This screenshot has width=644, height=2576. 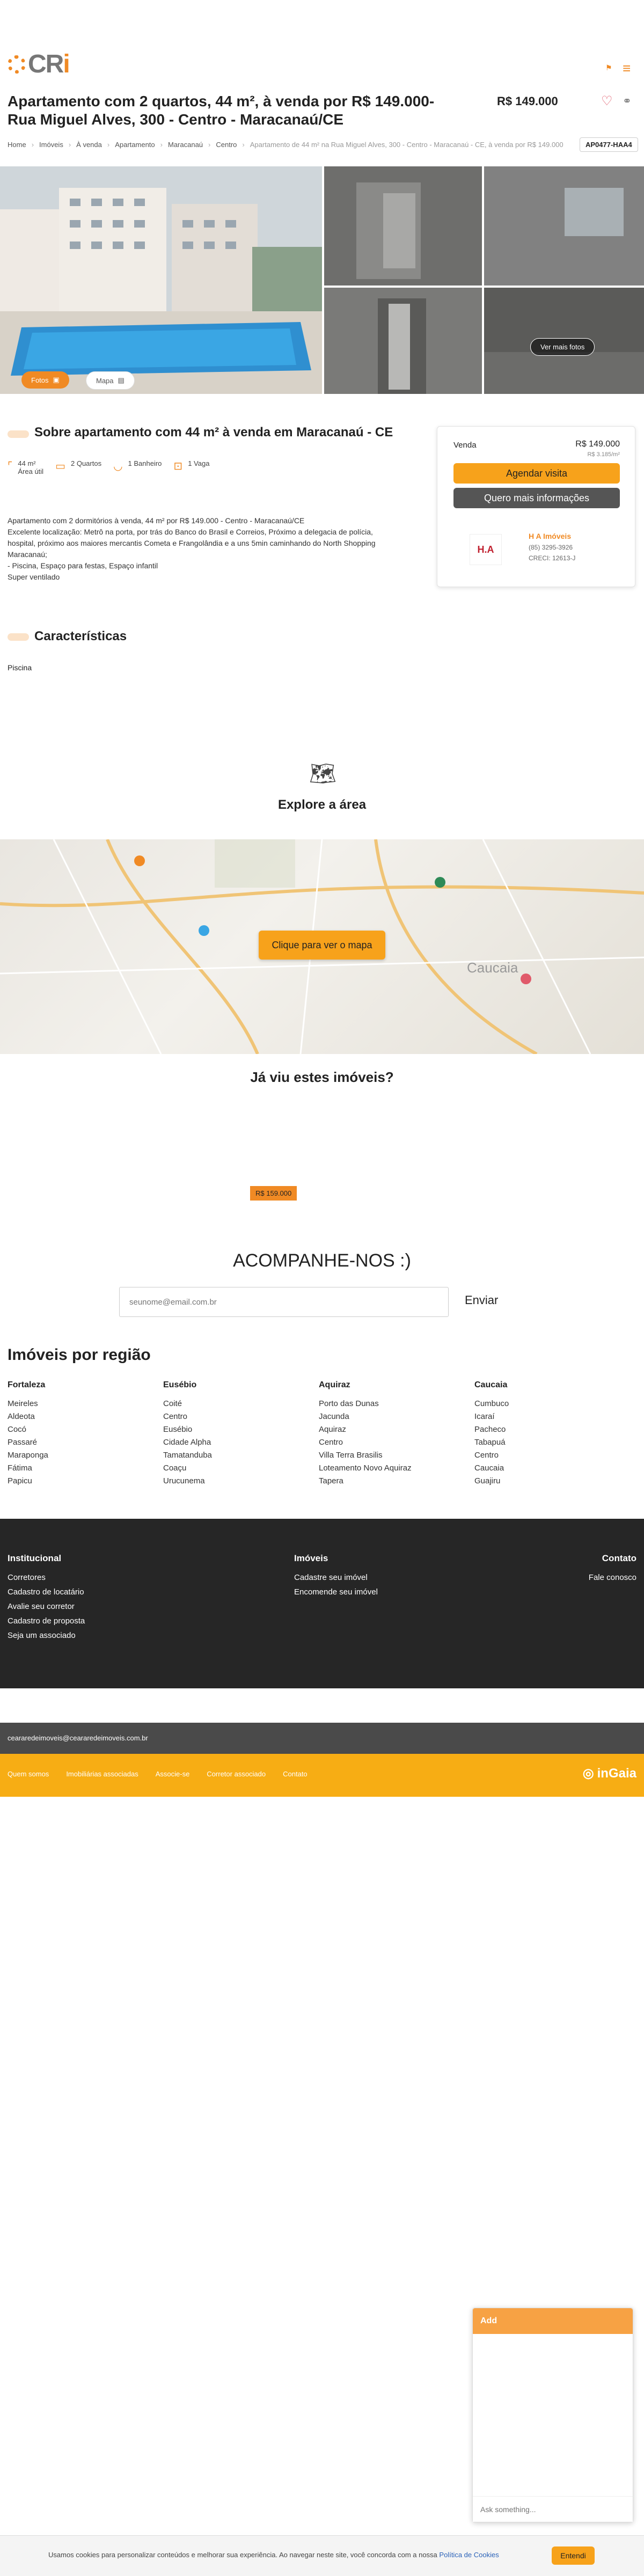 What do you see at coordinates (241, 1468) in the screenshot?
I see `region-link: Coaçu` at bounding box center [241, 1468].